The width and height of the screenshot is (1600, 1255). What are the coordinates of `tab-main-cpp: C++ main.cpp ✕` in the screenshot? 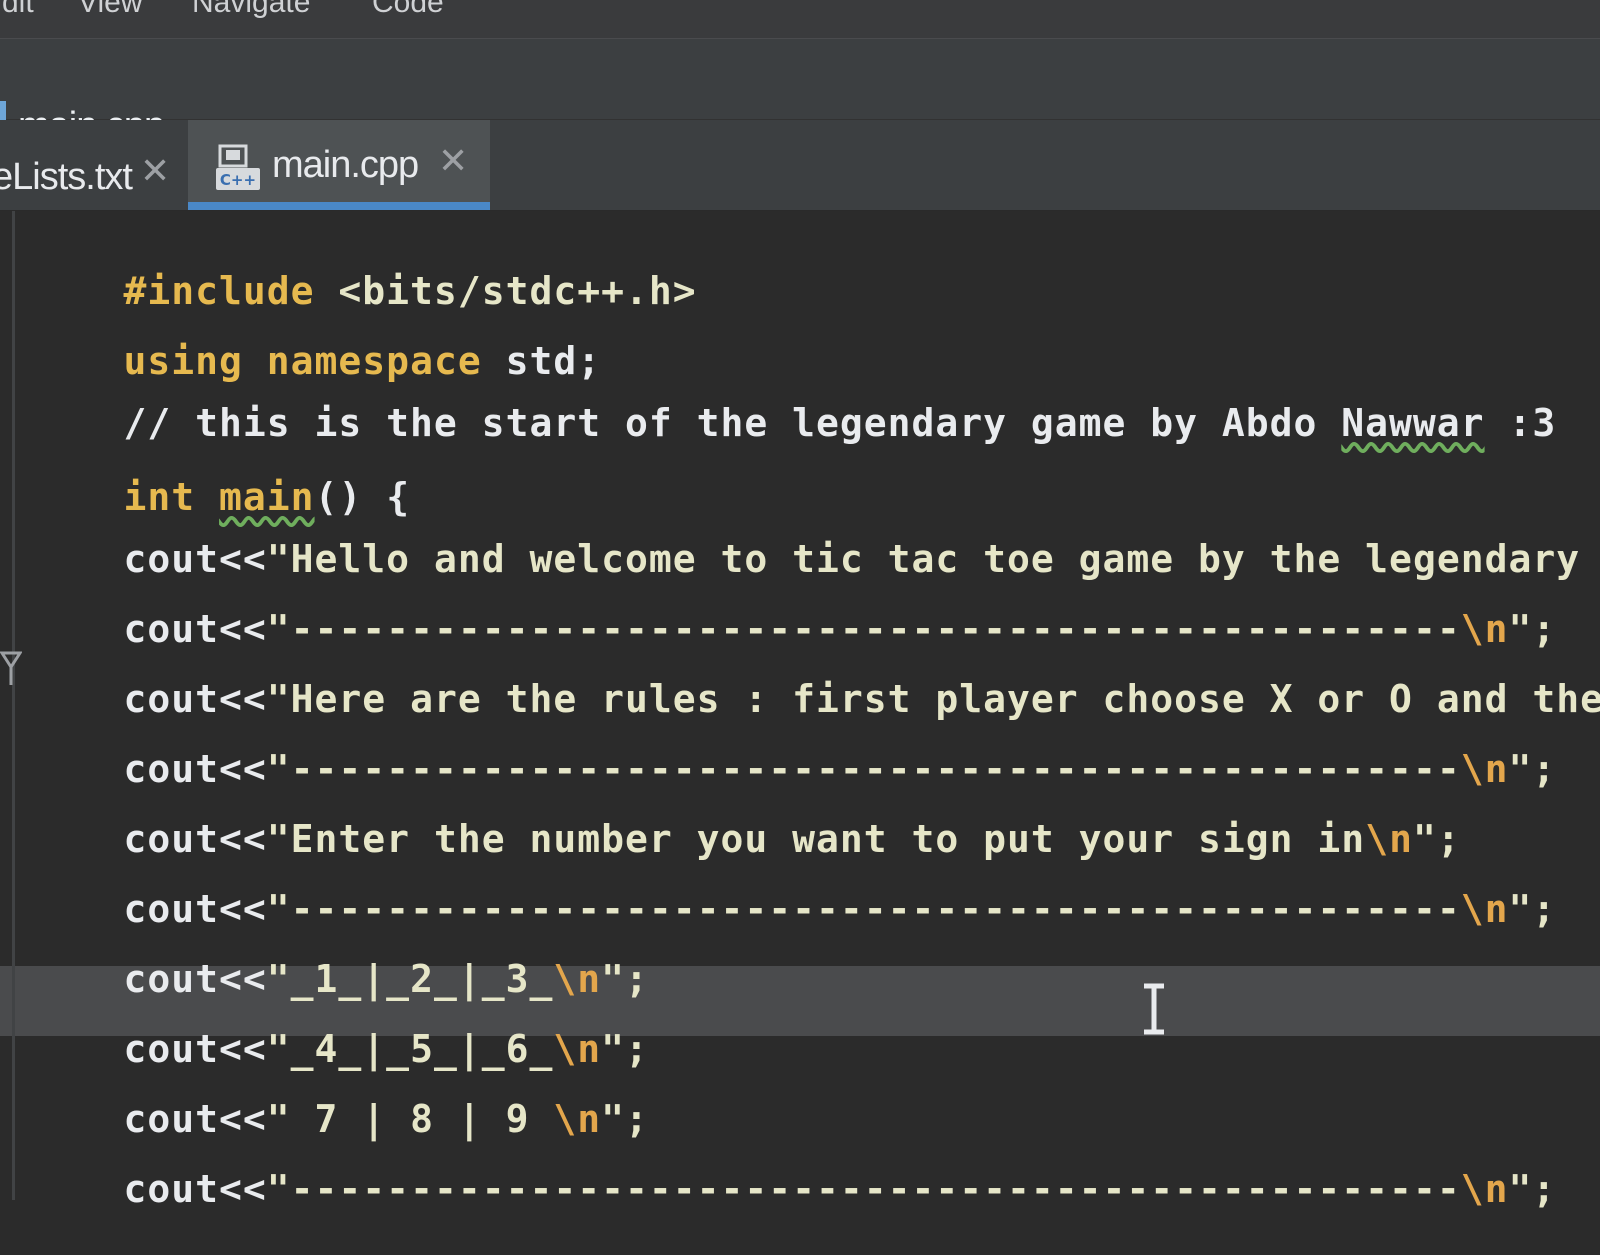 It's located at (339, 165).